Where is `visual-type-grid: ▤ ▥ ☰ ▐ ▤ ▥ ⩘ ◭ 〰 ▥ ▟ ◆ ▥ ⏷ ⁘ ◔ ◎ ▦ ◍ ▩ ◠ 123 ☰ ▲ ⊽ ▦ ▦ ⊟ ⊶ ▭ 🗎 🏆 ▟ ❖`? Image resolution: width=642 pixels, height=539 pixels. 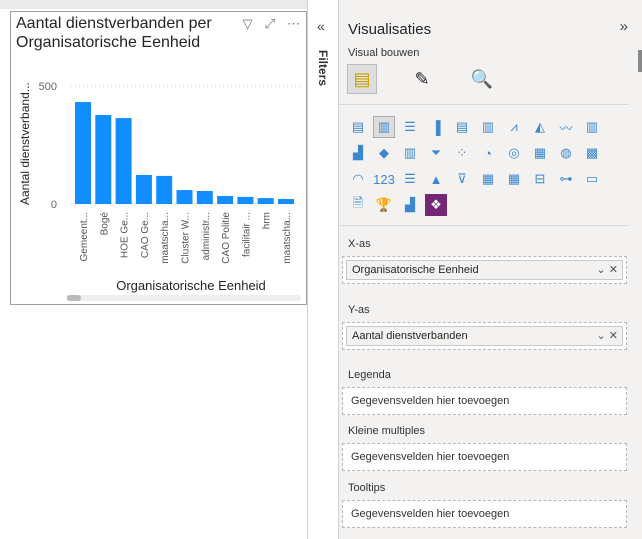 visual-type-grid: ▤ ▥ ☰ ▐ ▤ ▥ ⩘ ◭ 〰 ▥ ▟ ◆ ▥ ⏷ ⁘ ◔ ◎ ▦ ◍ ▩ ◠ 123 ☰ ▲ ⊽ ▦ ▦ ⊟ ⊶ ▭ 🗎 🏆 ▟ ❖ is located at coordinates (476, 168).